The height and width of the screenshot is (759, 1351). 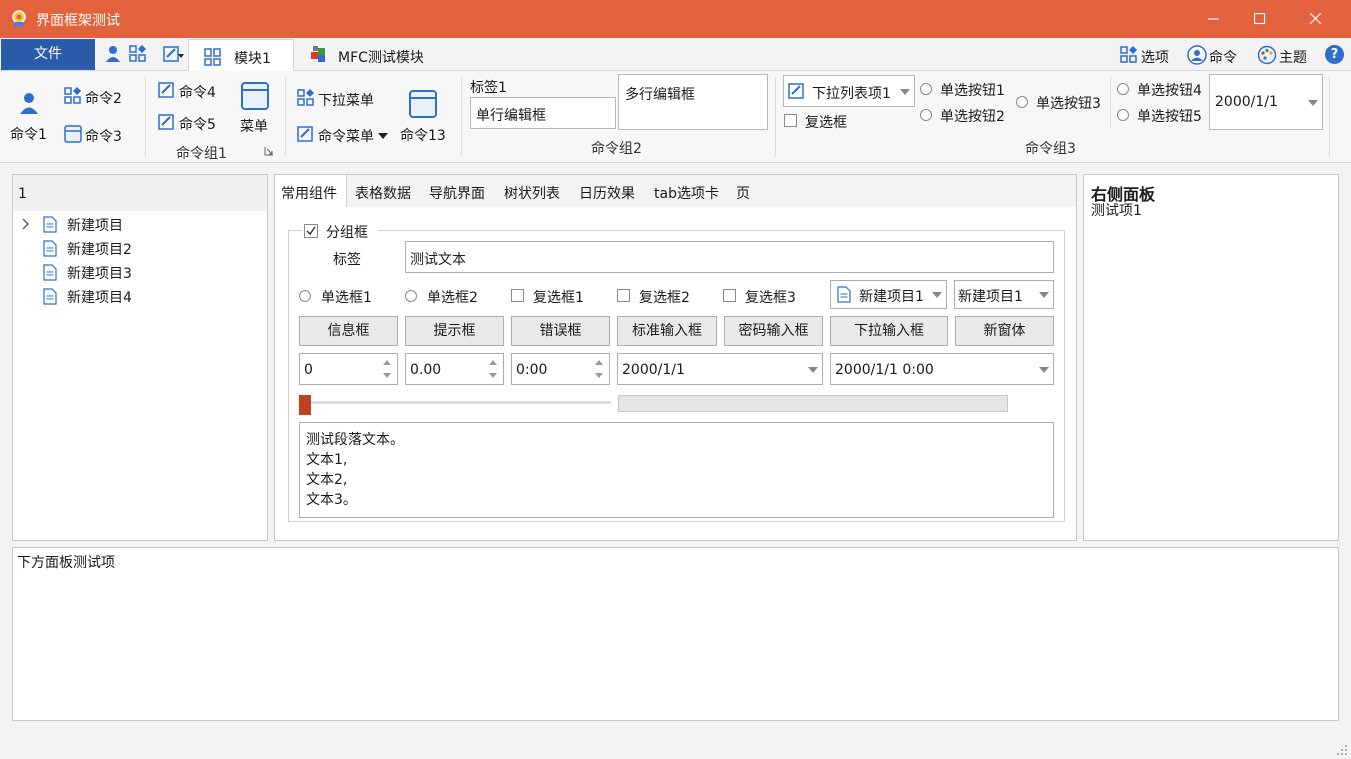 What do you see at coordinates (189, 123) in the screenshot?
I see `command5-button: 命令5` at bounding box center [189, 123].